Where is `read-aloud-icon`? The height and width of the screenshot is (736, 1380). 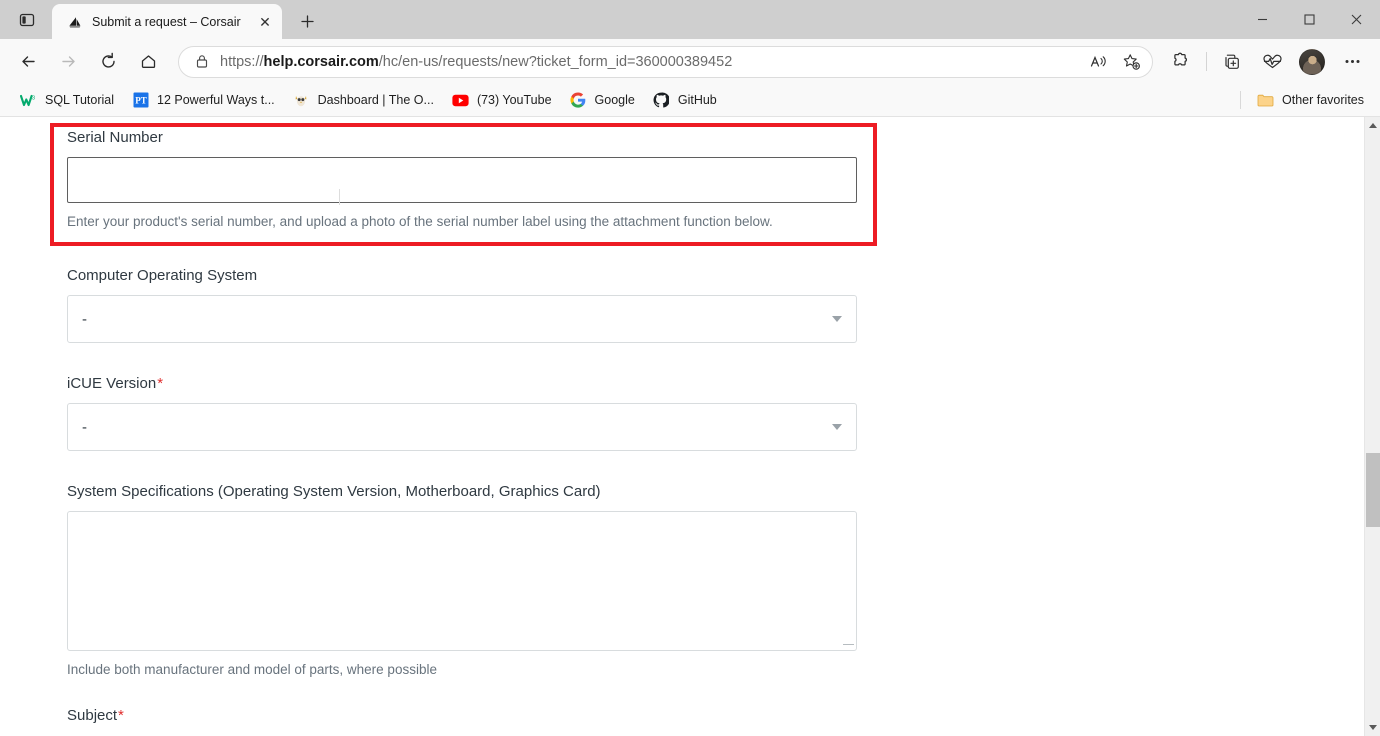 read-aloud-icon is located at coordinates (1098, 61).